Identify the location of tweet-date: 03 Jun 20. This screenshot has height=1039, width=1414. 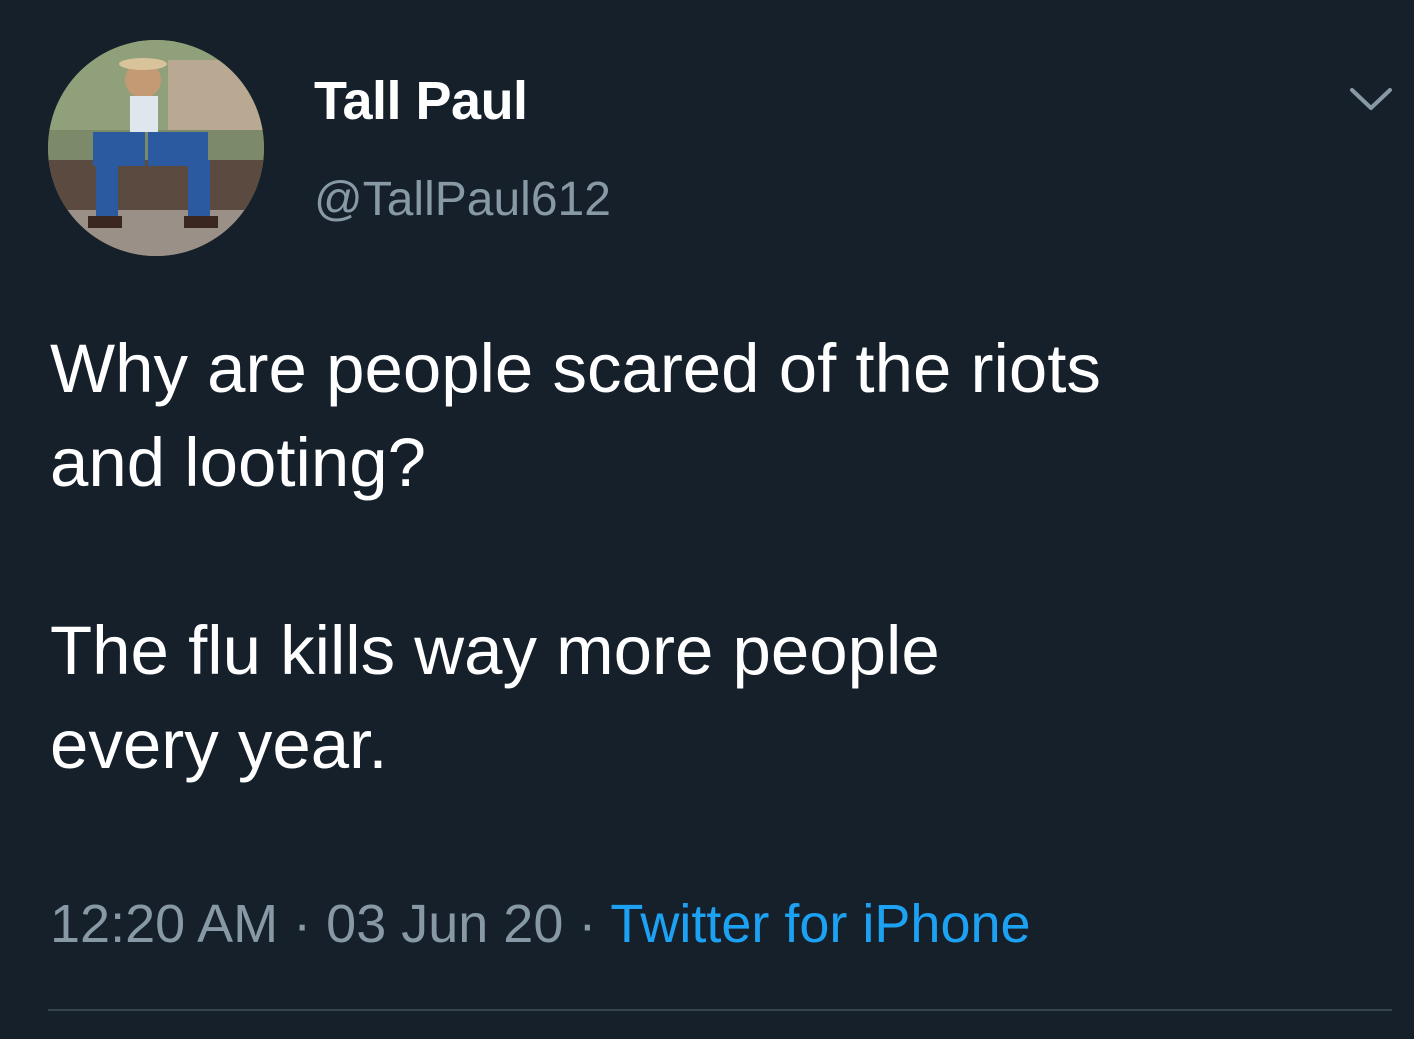
(444, 924).